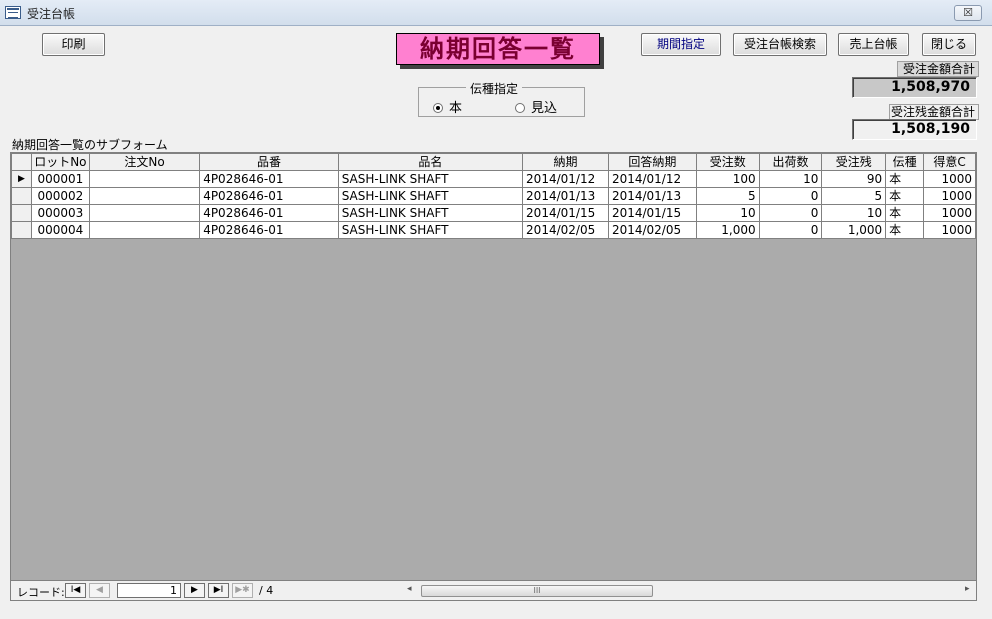 This screenshot has height=619, width=992. What do you see at coordinates (409, 589) in the screenshot?
I see `scroll-left-icon: ◂` at bounding box center [409, 589].